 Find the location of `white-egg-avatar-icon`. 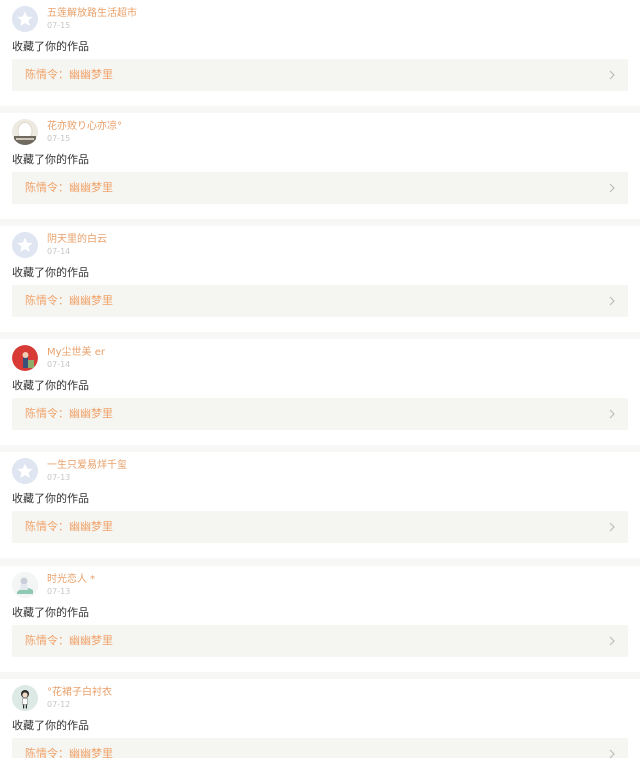

white-egg-avatar-icon is located at coordinates (25, 132).